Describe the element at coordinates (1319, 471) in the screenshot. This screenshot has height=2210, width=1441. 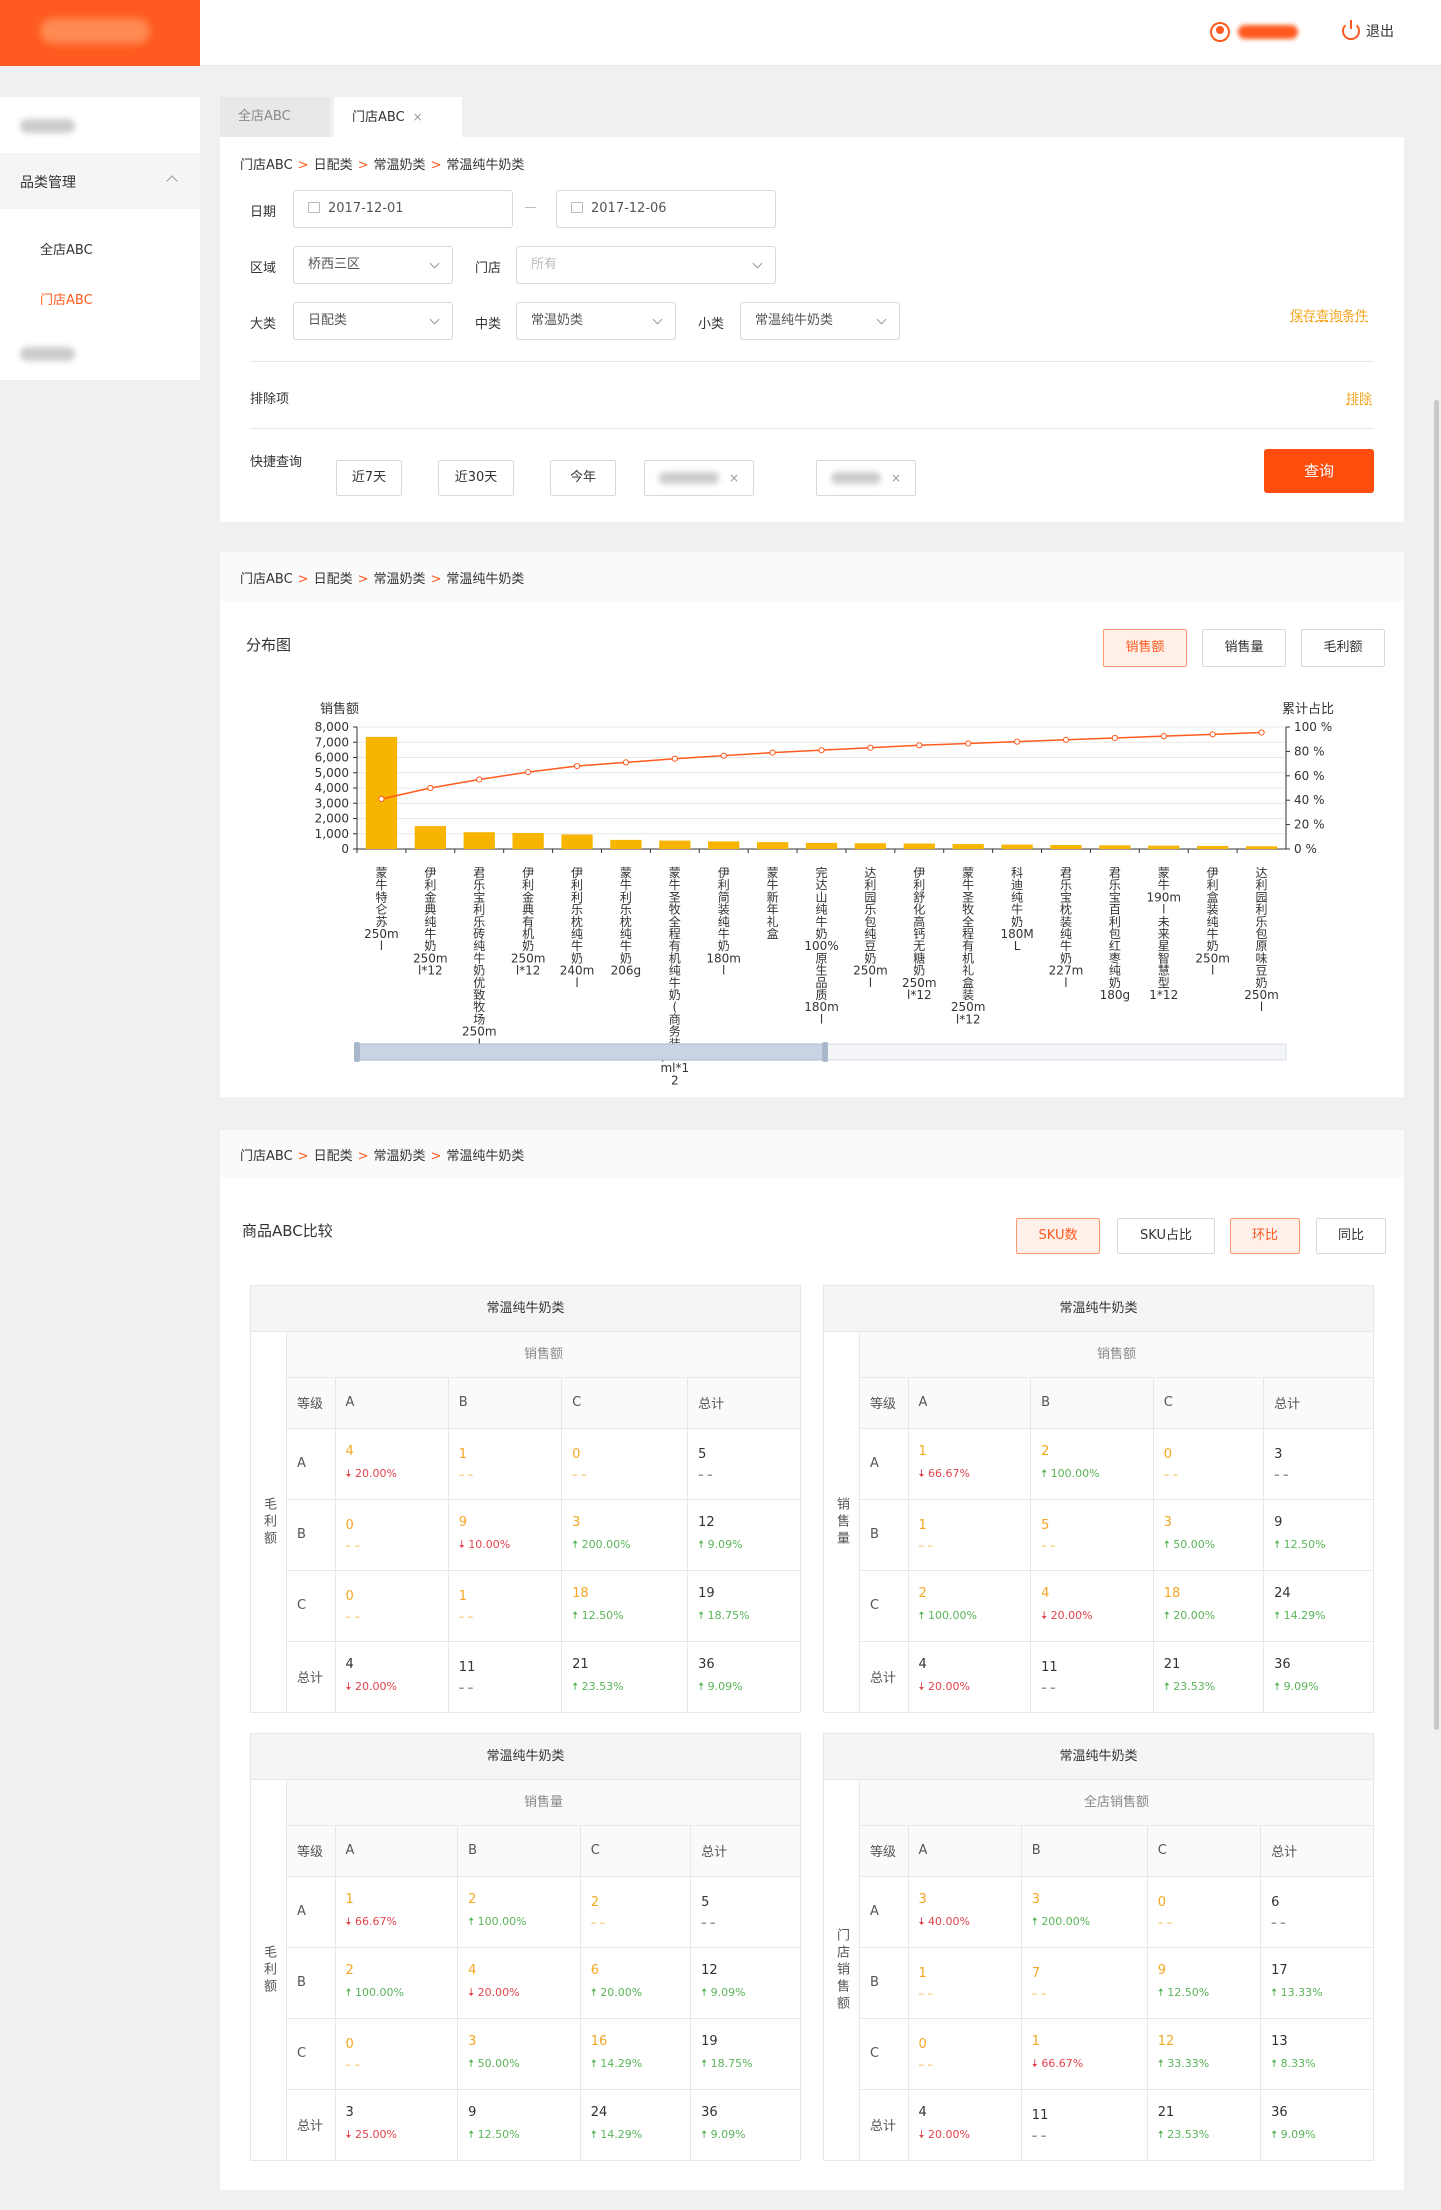
I see `query-button: 查询` at that location.